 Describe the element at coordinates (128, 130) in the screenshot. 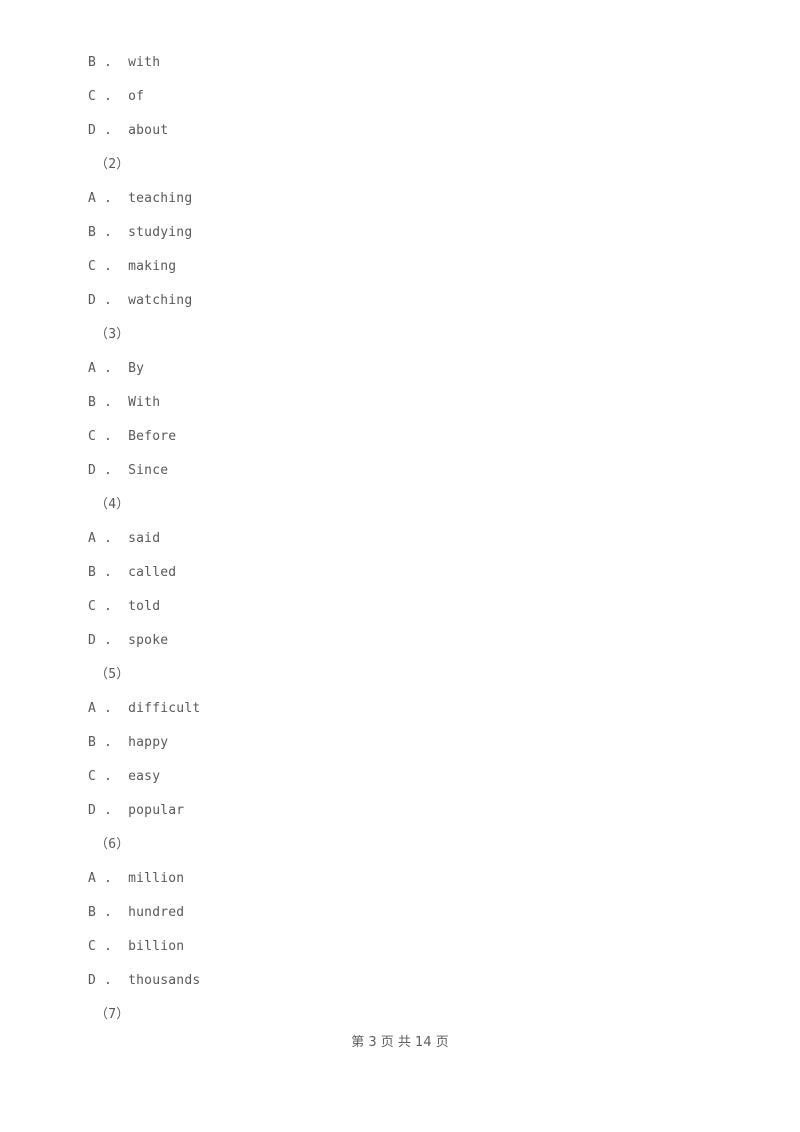

I see `answer-option: D . about` at that location.